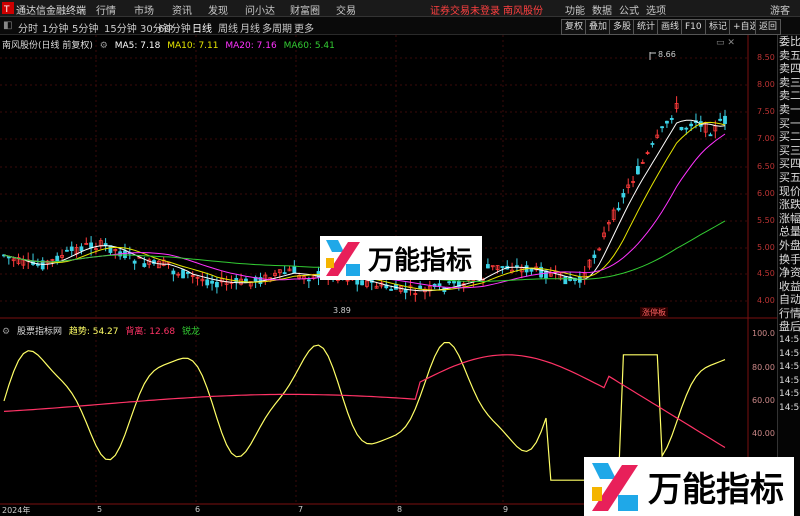 Image resolution: width=800 pixels, height=516 pixels. Describe the element at coordinates (506, 509) in the screenshot. I see `xaxis-label-sep: 9` at that location.